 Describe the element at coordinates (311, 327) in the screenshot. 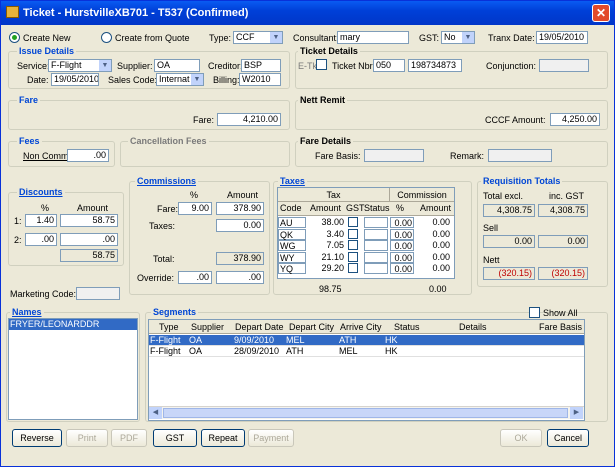

I see `seg-depart-city-header: Depart City` at that location.